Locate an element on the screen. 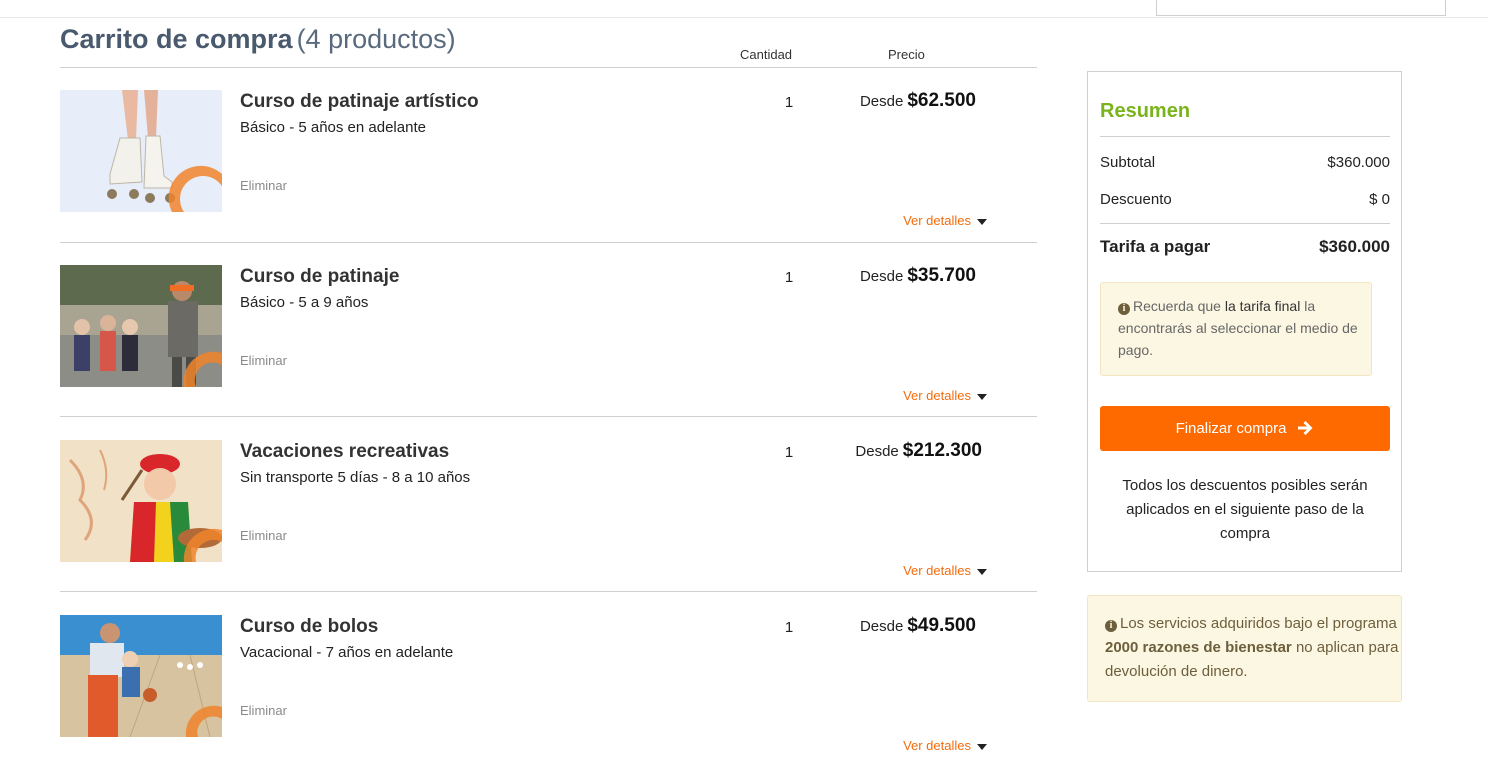 The image size is (1488, 767). price: Desde $62.500 is located at coordinates (903, 101).